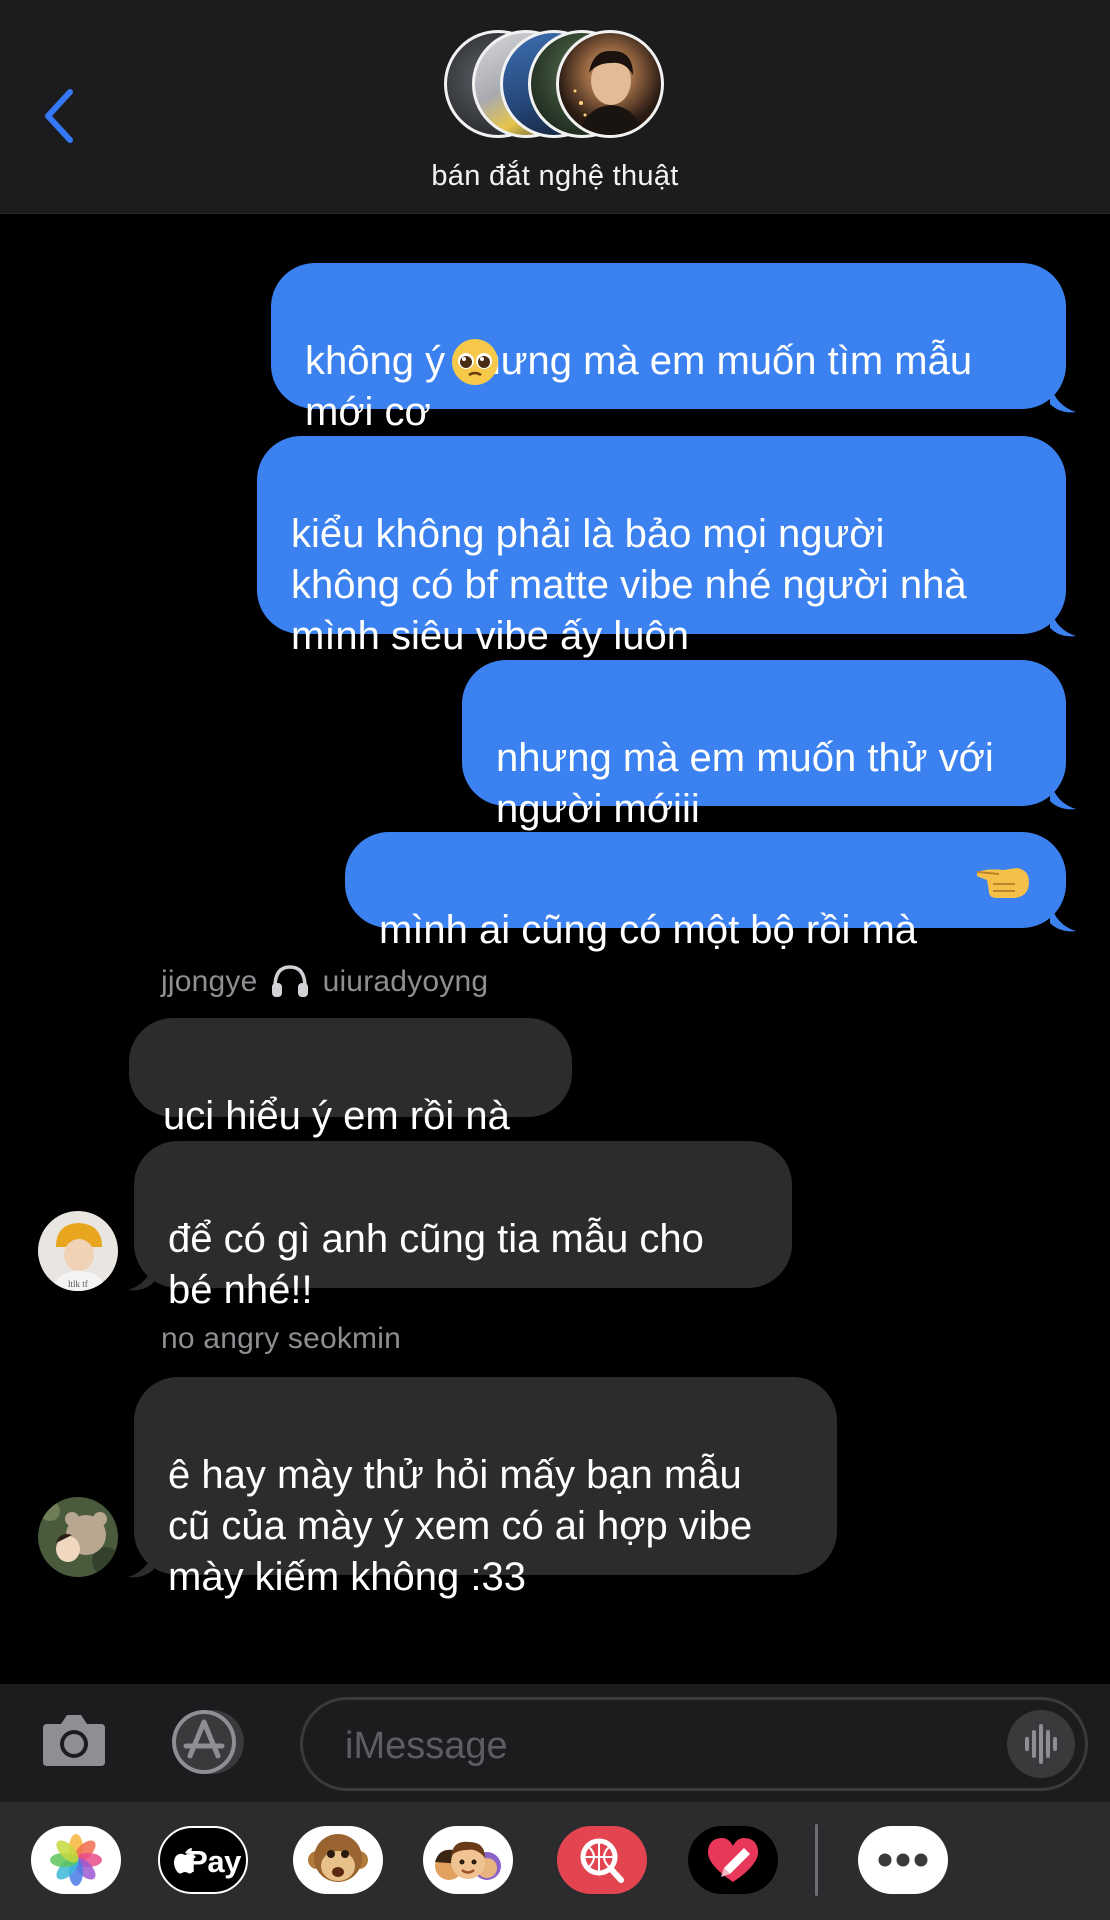 Image resolution: width=1110 pixels, height=1920 pixels. I want to click on message-text: không ý nhưng mà em muốn tìm mẫu mới cơ, so click(639, 386).